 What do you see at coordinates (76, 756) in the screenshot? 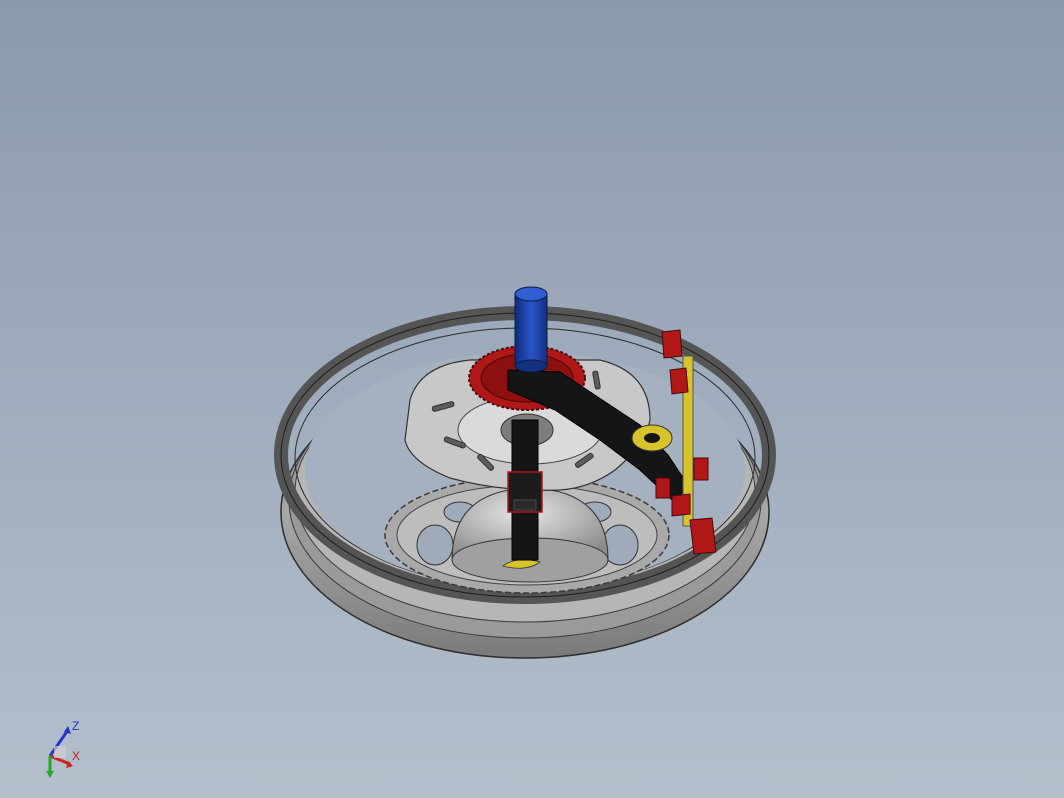
I see `x-axis-label: X` at bounding box center [76, 756].